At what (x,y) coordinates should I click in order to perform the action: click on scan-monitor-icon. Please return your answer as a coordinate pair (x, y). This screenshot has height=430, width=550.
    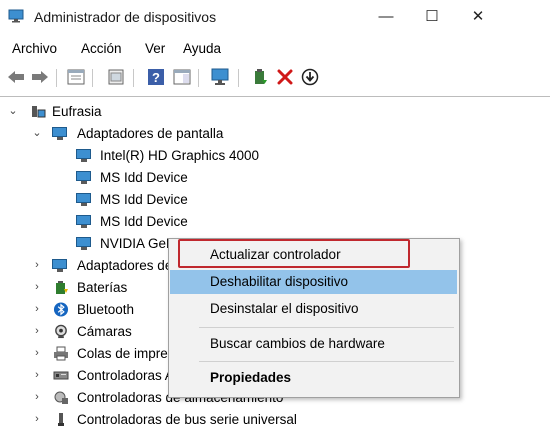
    Looking at the image, I should click on (220, 77).